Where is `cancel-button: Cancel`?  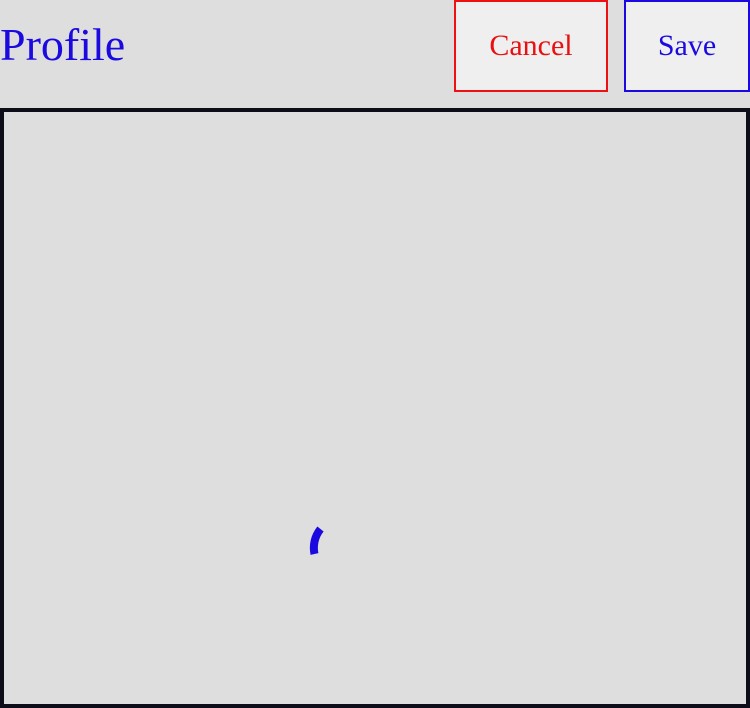
cancel-button: Cancel is located at coordinates (531, 46).